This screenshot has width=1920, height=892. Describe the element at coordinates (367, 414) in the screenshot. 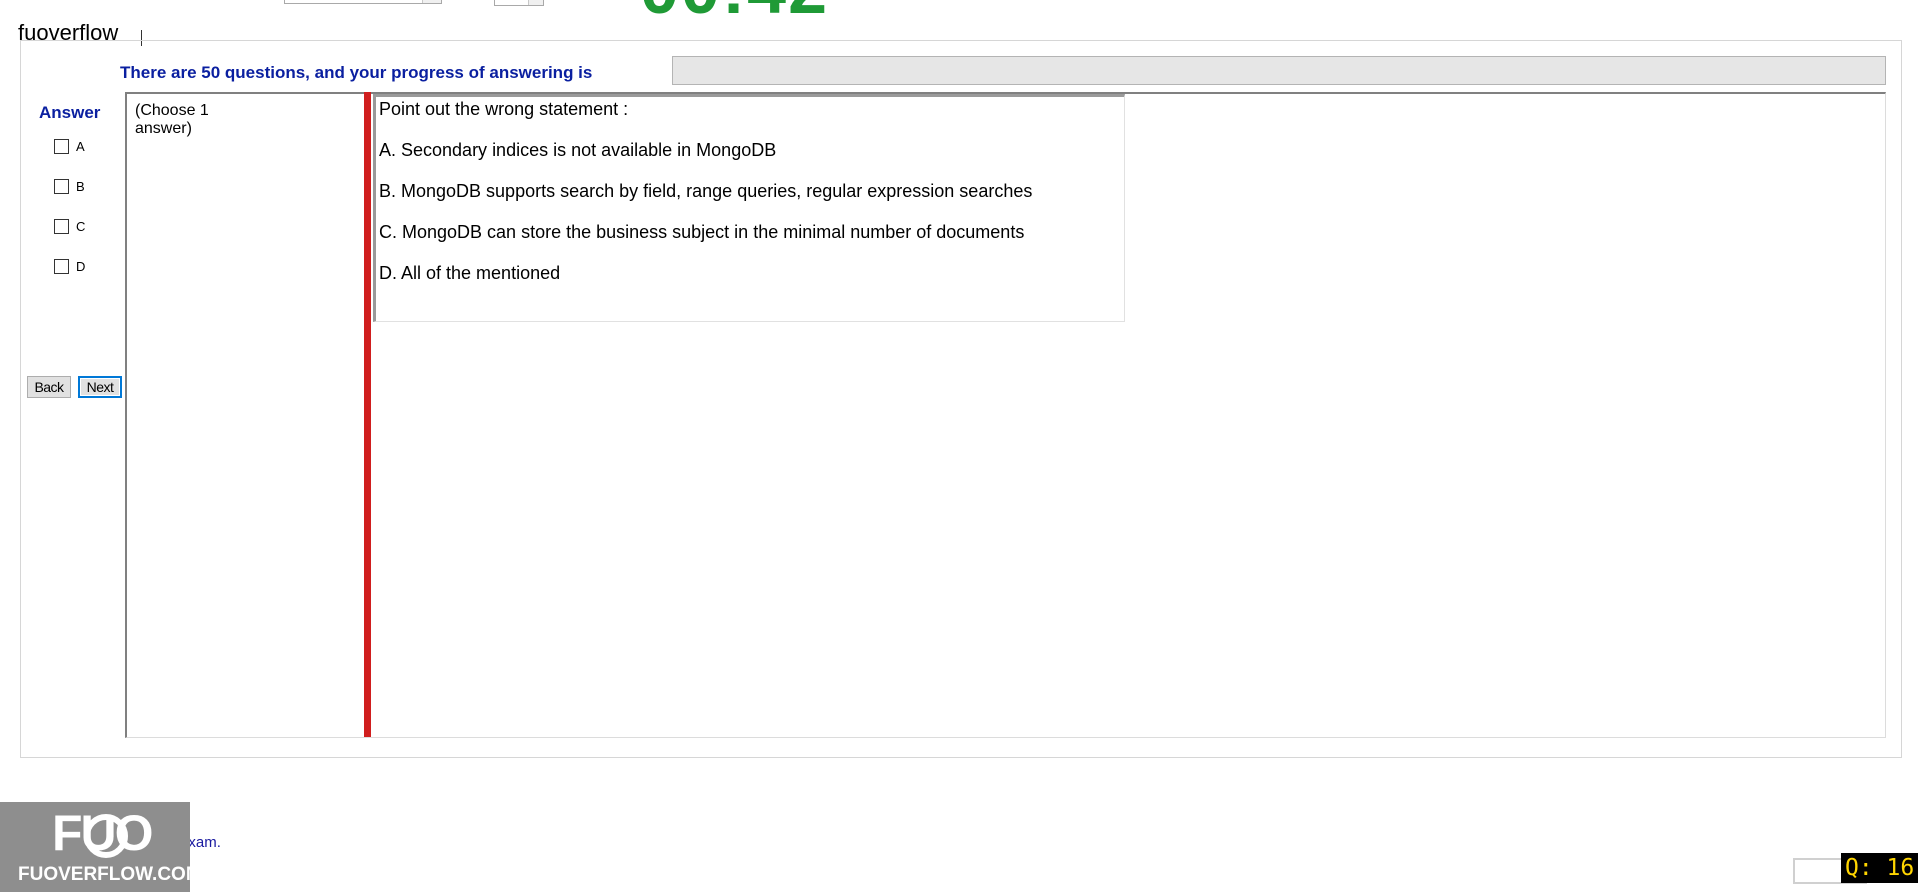

I see `splitter-bar` at that location.